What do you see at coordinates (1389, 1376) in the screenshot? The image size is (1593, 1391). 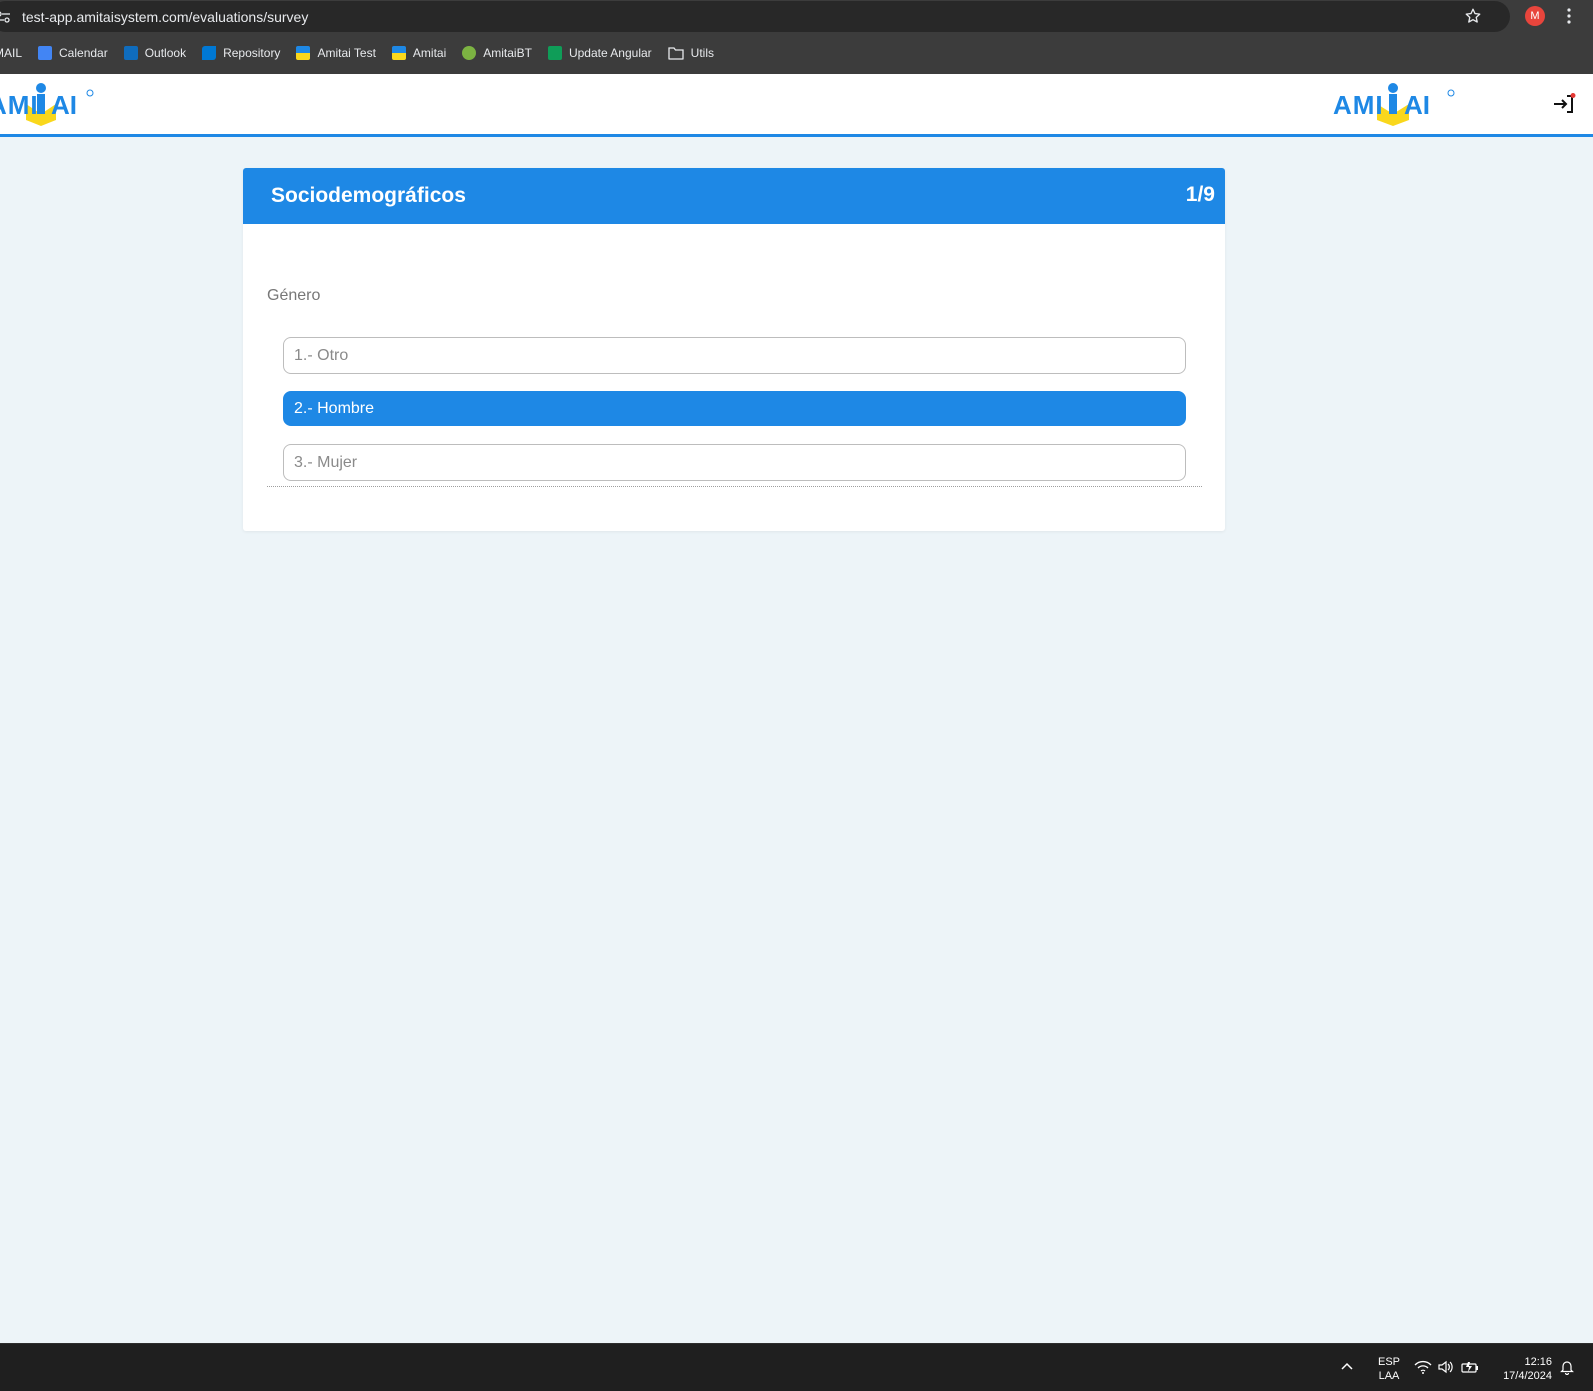 I see `lang-layout: LAA` at bounding box center [1389, 1376].